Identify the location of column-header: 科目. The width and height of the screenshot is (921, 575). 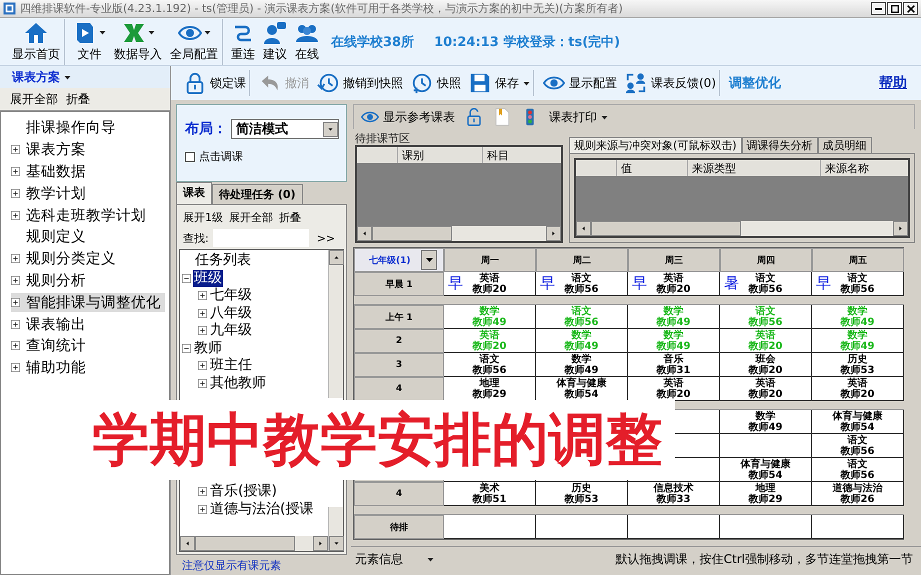
(519, 155).